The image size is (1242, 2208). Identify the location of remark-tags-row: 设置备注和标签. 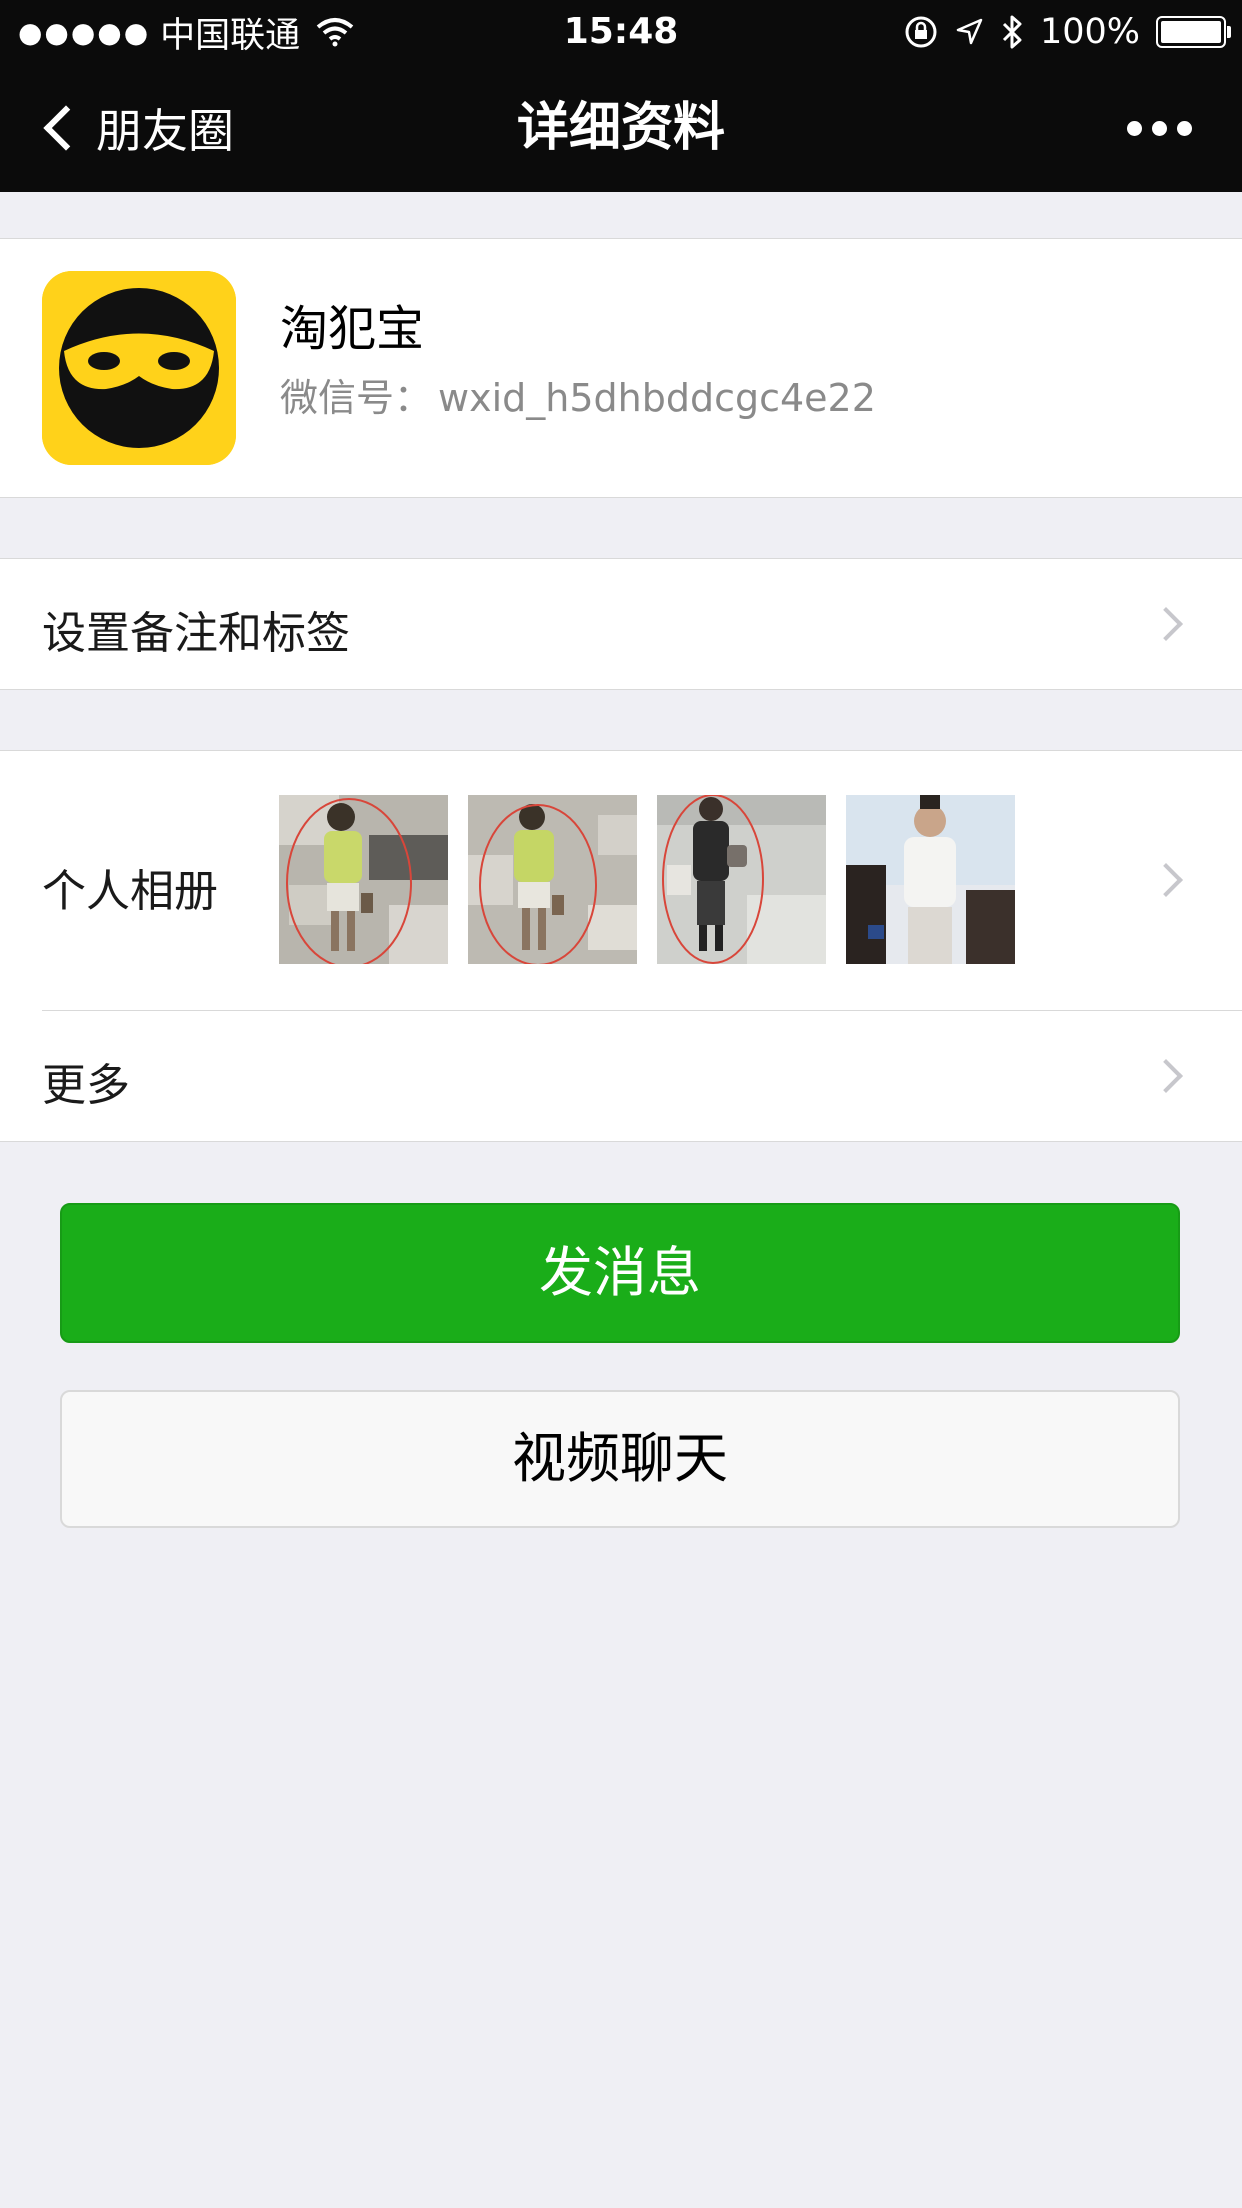
(621, 624).